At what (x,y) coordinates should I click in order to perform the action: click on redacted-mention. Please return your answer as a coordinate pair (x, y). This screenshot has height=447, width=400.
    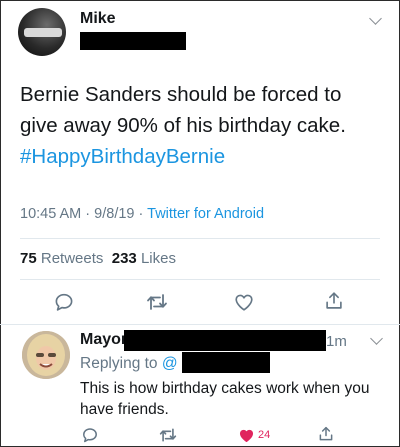
    Looking at the image, I should click on (226, 362).